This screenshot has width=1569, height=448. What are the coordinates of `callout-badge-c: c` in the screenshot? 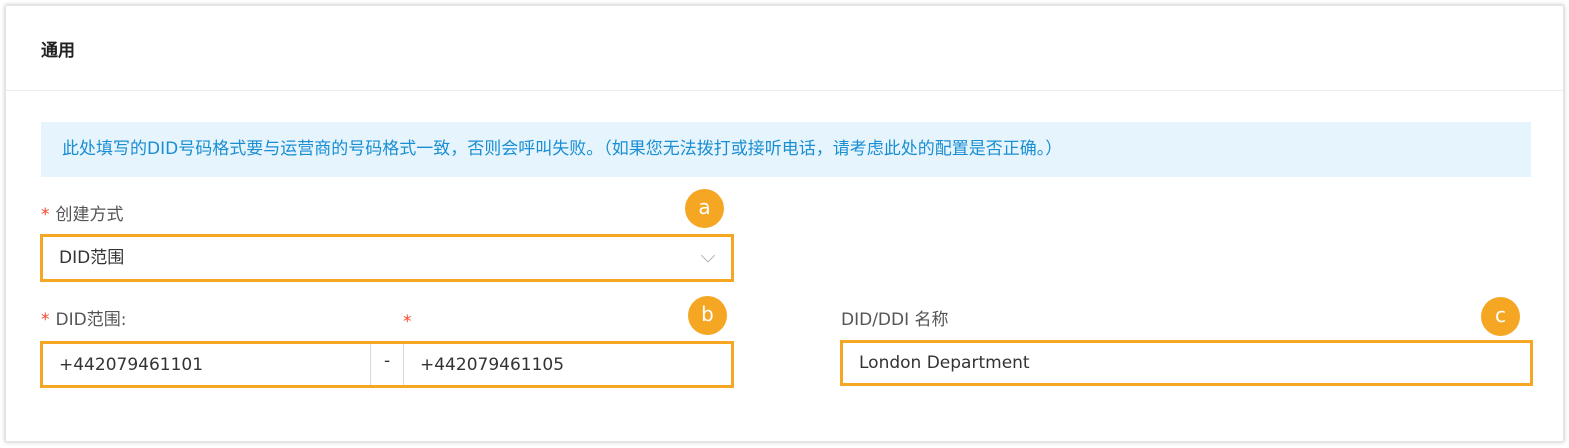 It's located at (1500, 316).